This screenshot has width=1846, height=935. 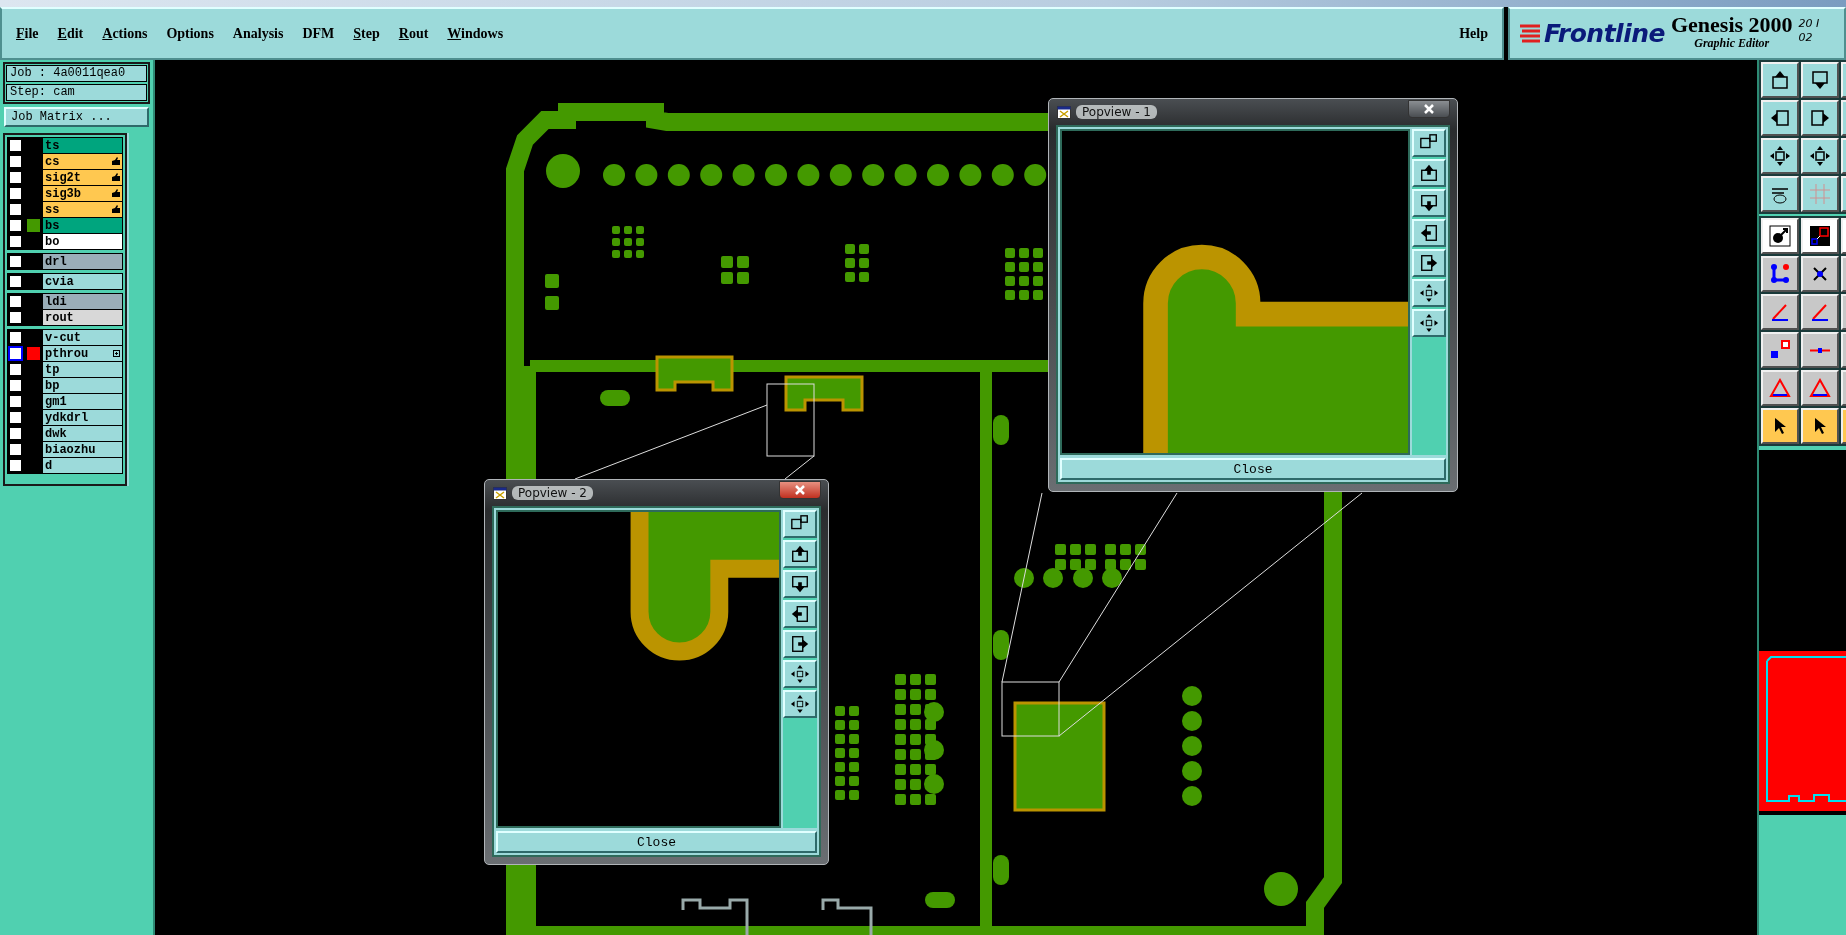 What do you see at coordinates (82, 161) in the screenshot?
I see `layer-name: cs` at bounding box center [82, 161].